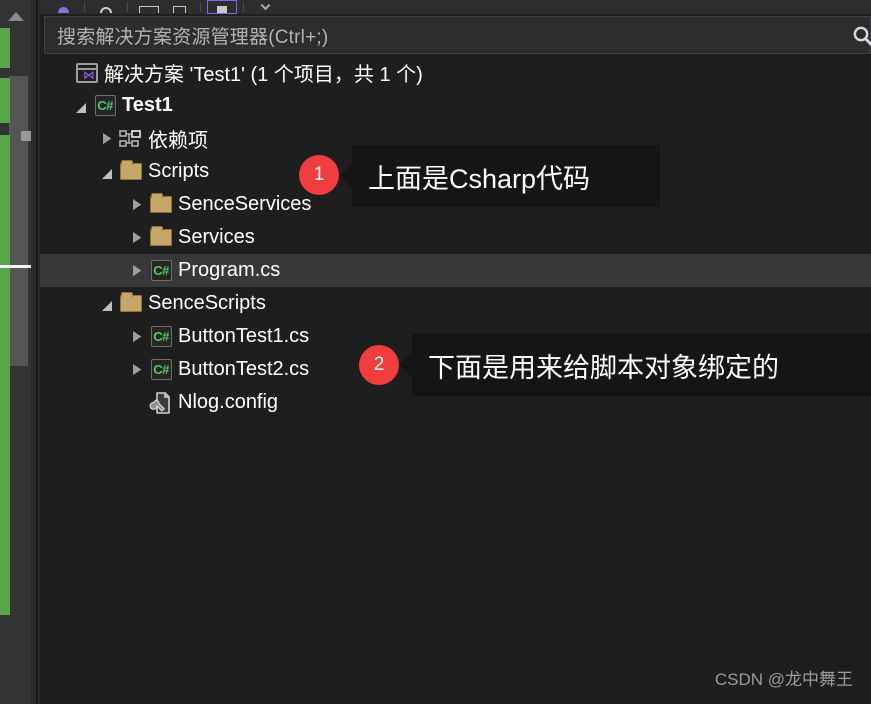 The width and height of the screenshot is (871, 704). Describe the element at coordinates (455, 237) in the screenshot. I see `tree-row-folder-services: Services` at that location.